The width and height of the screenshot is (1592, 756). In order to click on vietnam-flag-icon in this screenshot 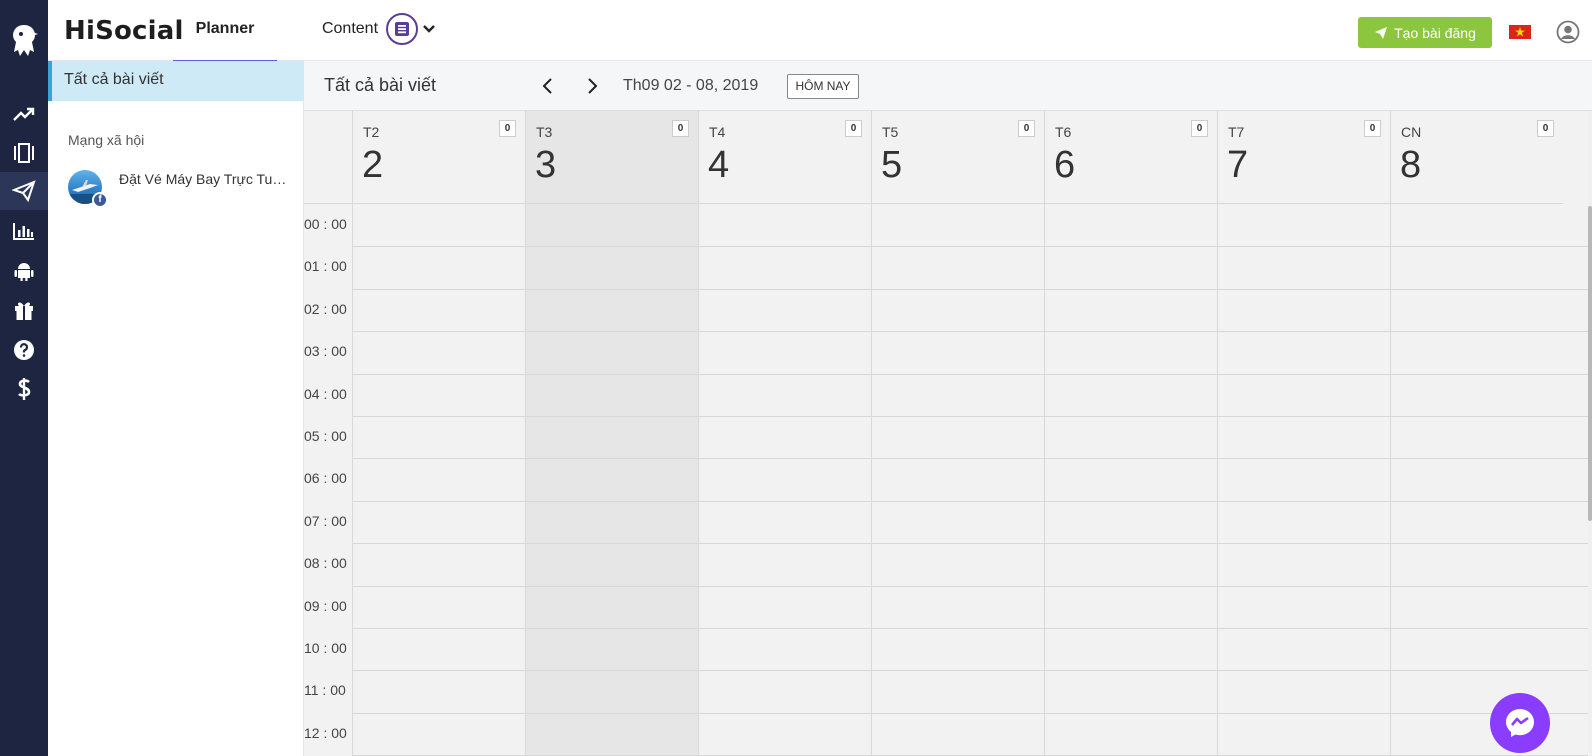, I will do `click(1520, 32)`.